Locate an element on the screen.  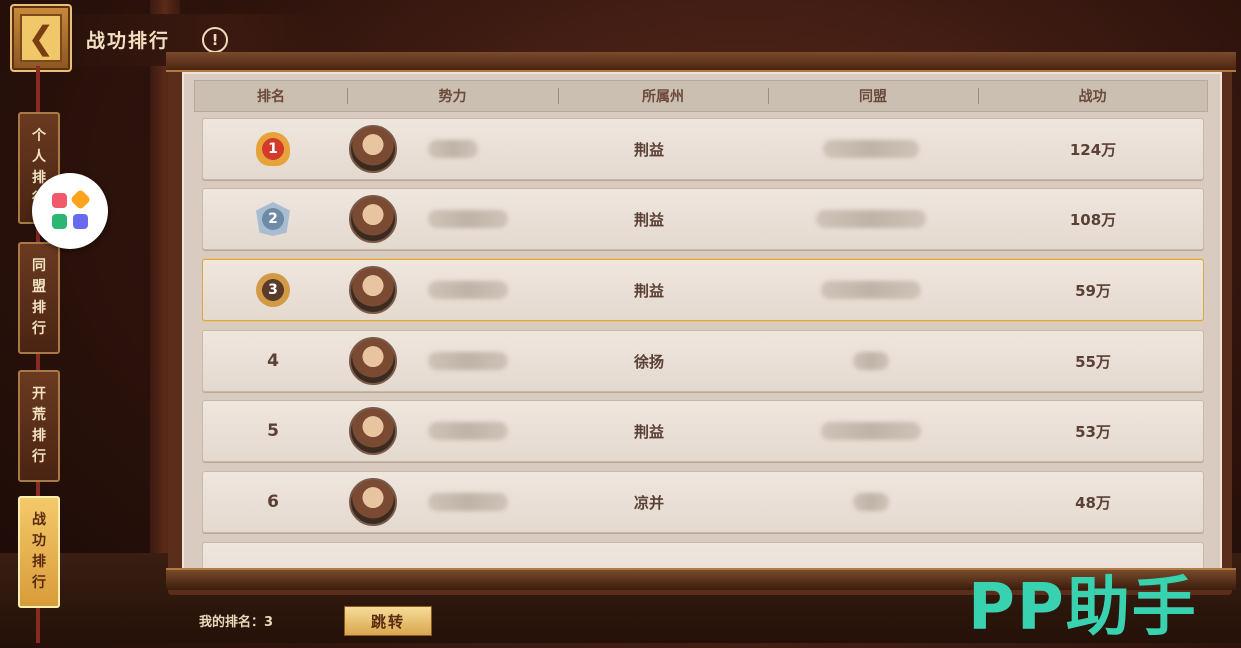
tab-label-char: 功 is located at coordinates (39, 541).